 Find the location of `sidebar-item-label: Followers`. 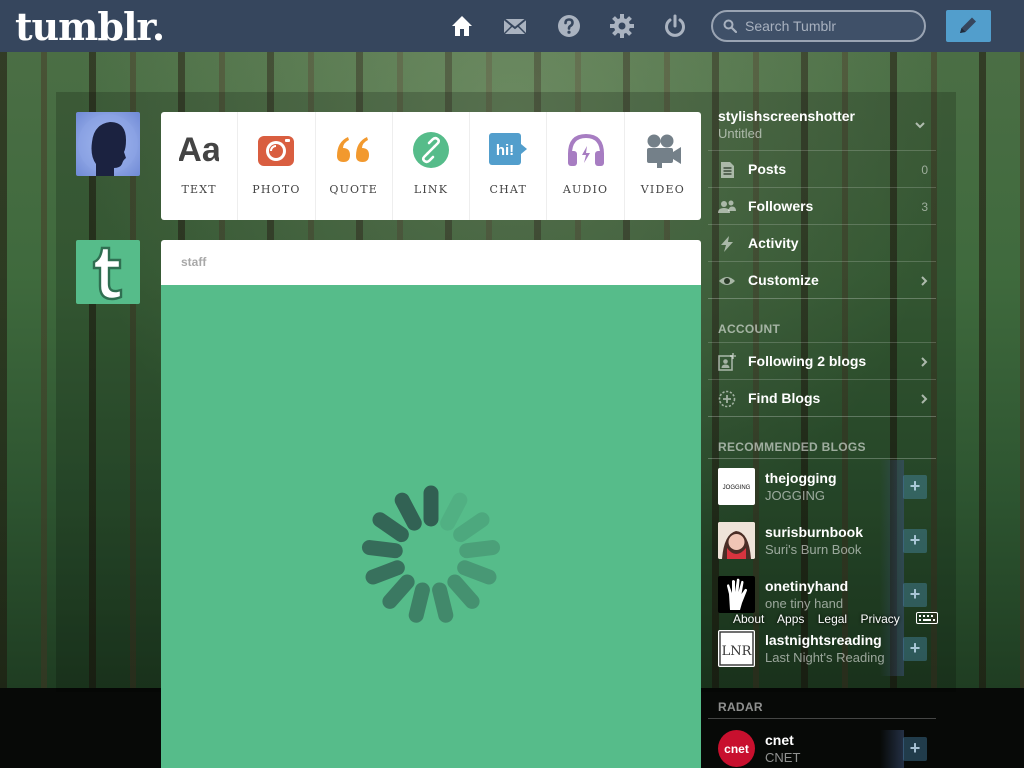

sidebar-item-label: Followers is located at coordinates (781, 206).